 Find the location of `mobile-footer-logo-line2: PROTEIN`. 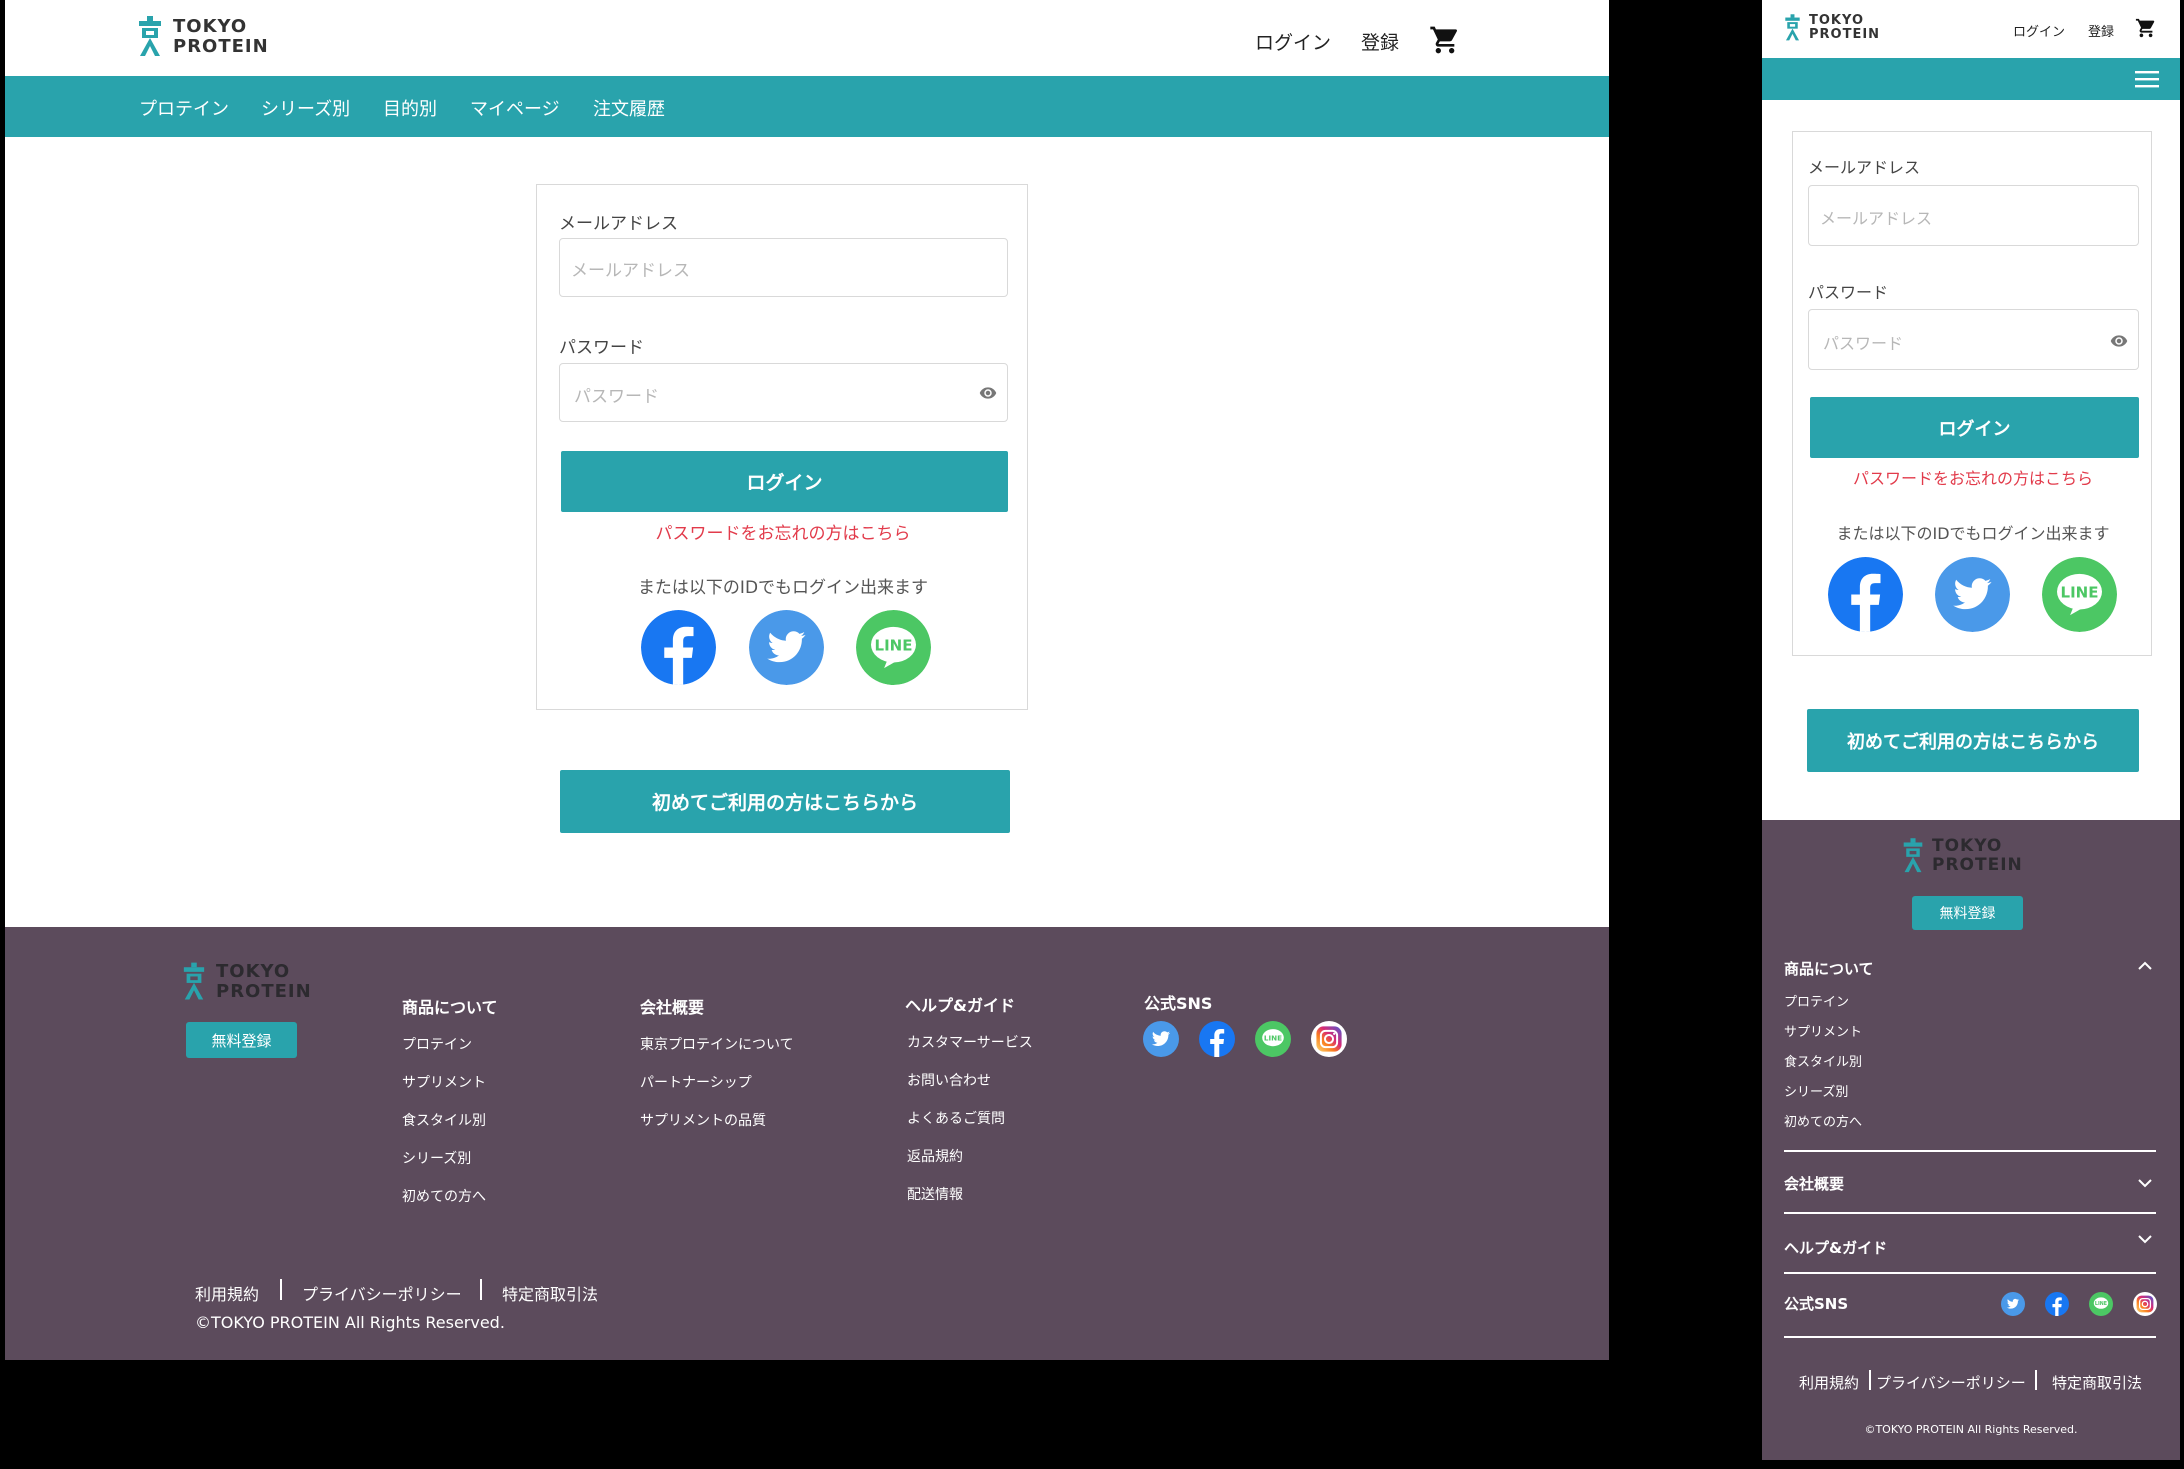

mobile-footer-logo-line2: PROTEIN is located at coordinates (1977, 865).